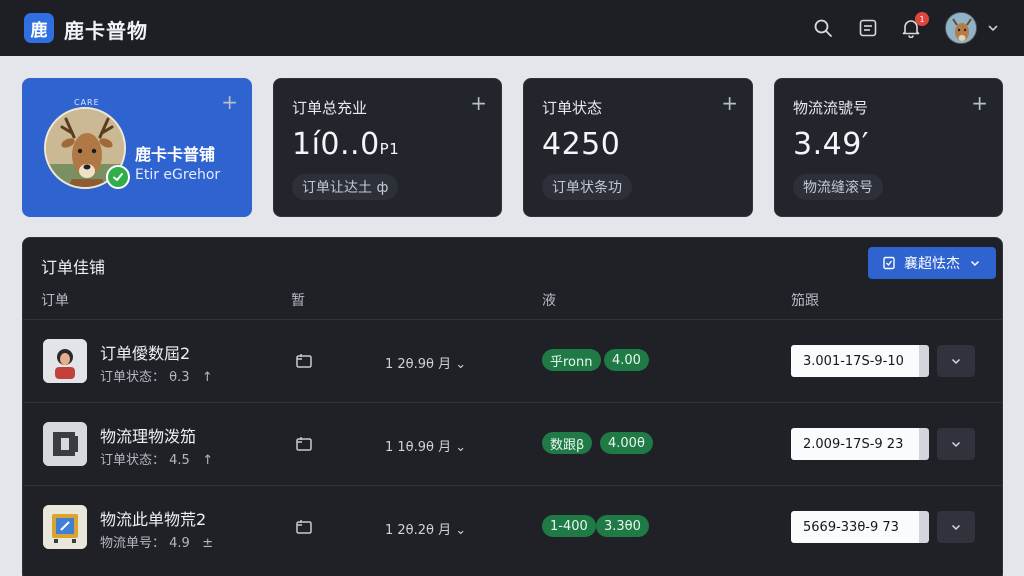  Describe the element at coordinates (73, 267) in the screenshot. I see `panel-title: 订单佳铺` at that location.